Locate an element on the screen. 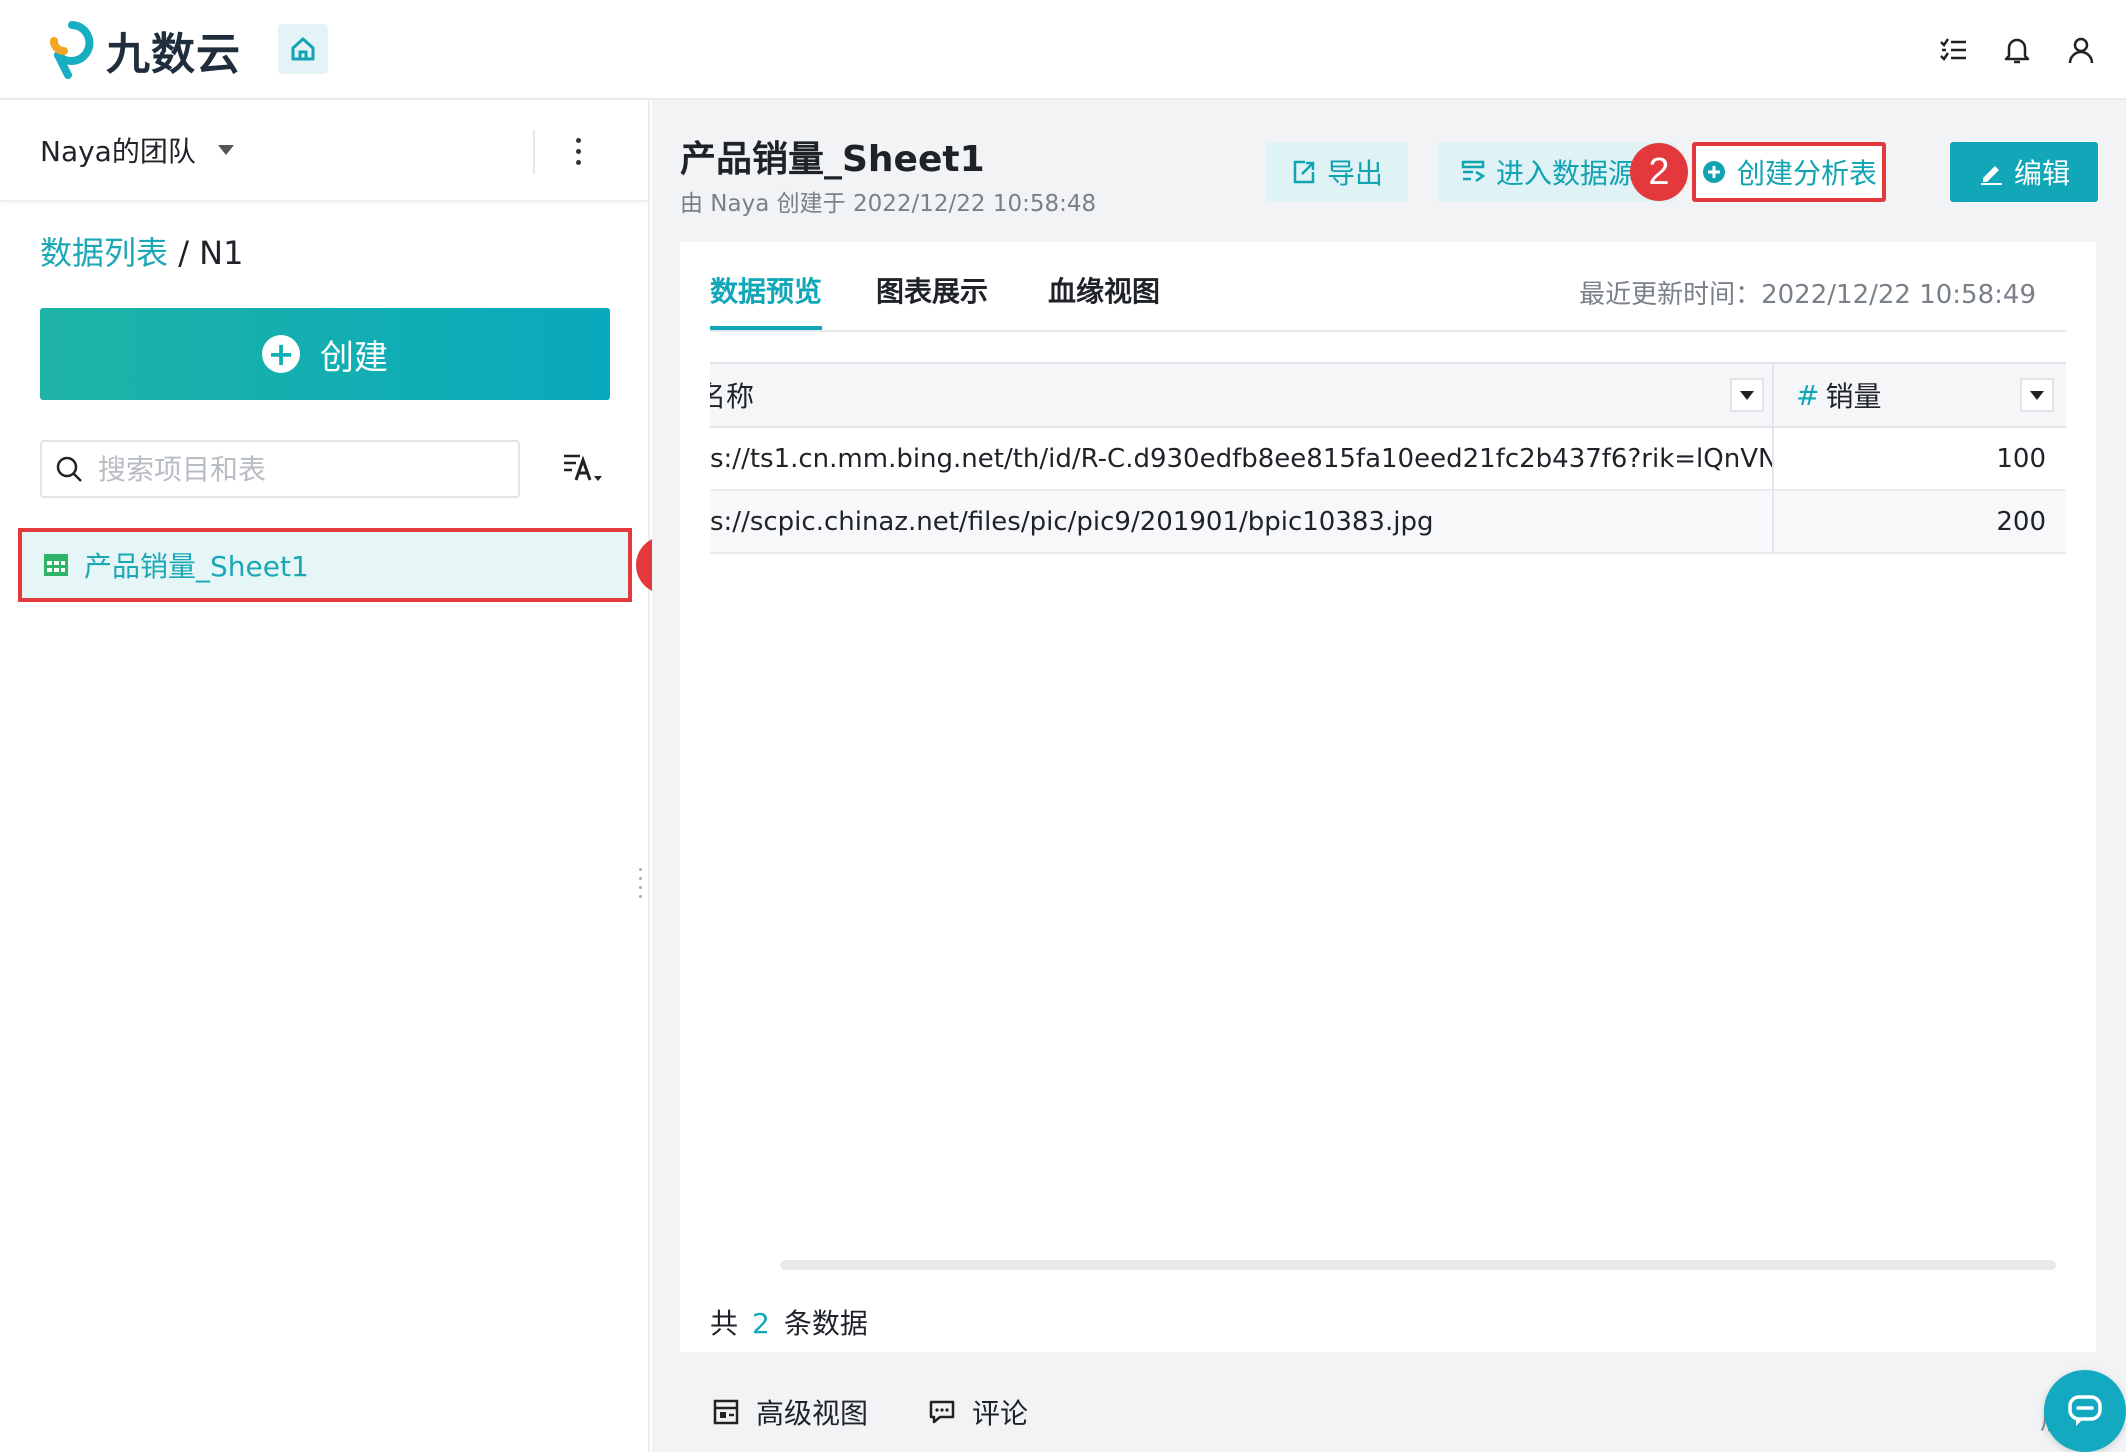 The width and height of the screenshot is (2126, 1452). horizontal-scrollbar is located at coordinates (1418, 1265).